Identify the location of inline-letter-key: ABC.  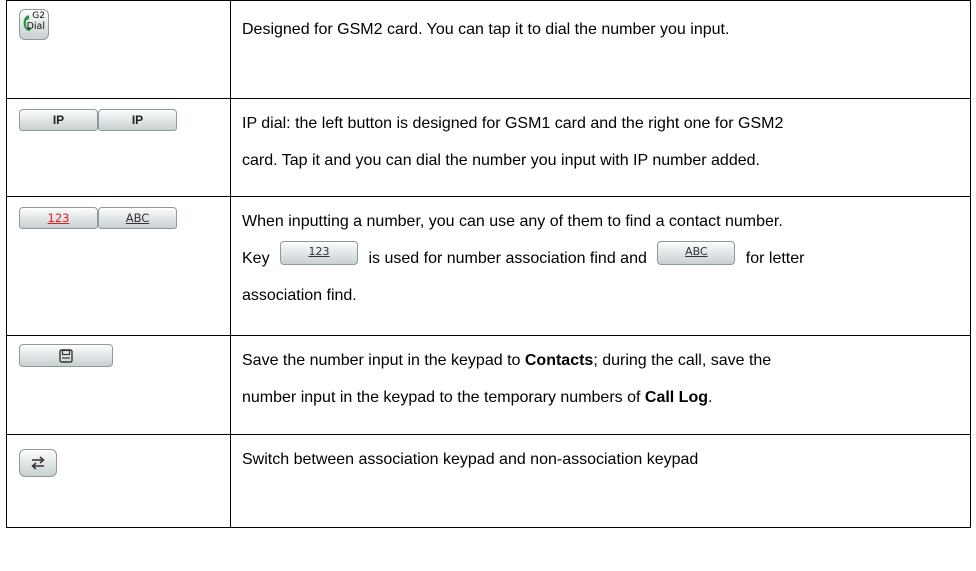
(696, 253).